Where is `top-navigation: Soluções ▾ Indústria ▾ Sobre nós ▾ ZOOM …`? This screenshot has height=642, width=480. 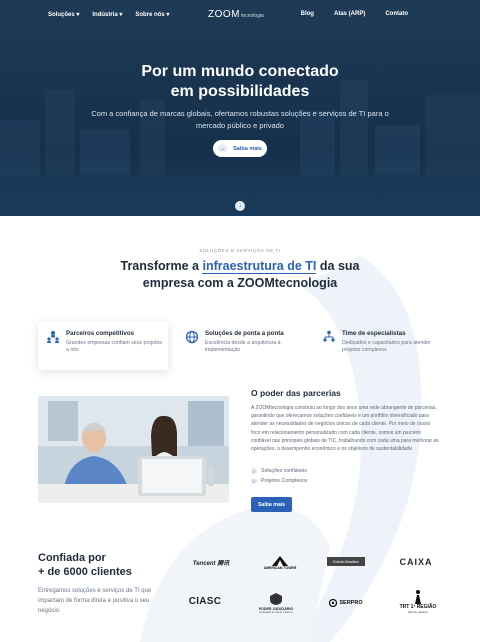 top-navigation: Soluções ▾ Indústria ▾ Sobre nós ▾ ZOOM … is located at coordinates (240, 15).